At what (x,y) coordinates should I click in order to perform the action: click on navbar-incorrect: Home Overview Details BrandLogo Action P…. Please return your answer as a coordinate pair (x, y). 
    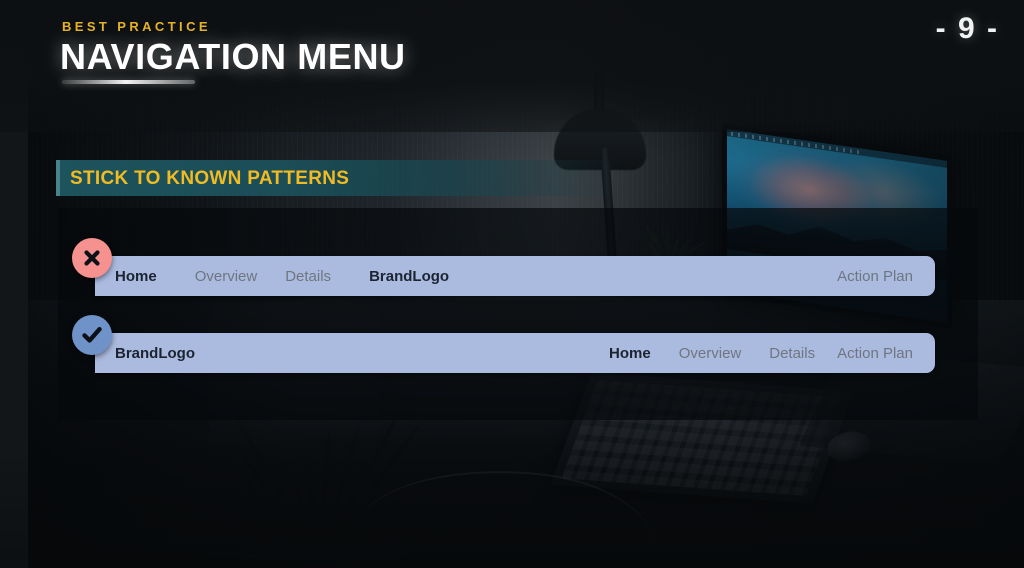
    Looking at the image, I should click on (515, 276).